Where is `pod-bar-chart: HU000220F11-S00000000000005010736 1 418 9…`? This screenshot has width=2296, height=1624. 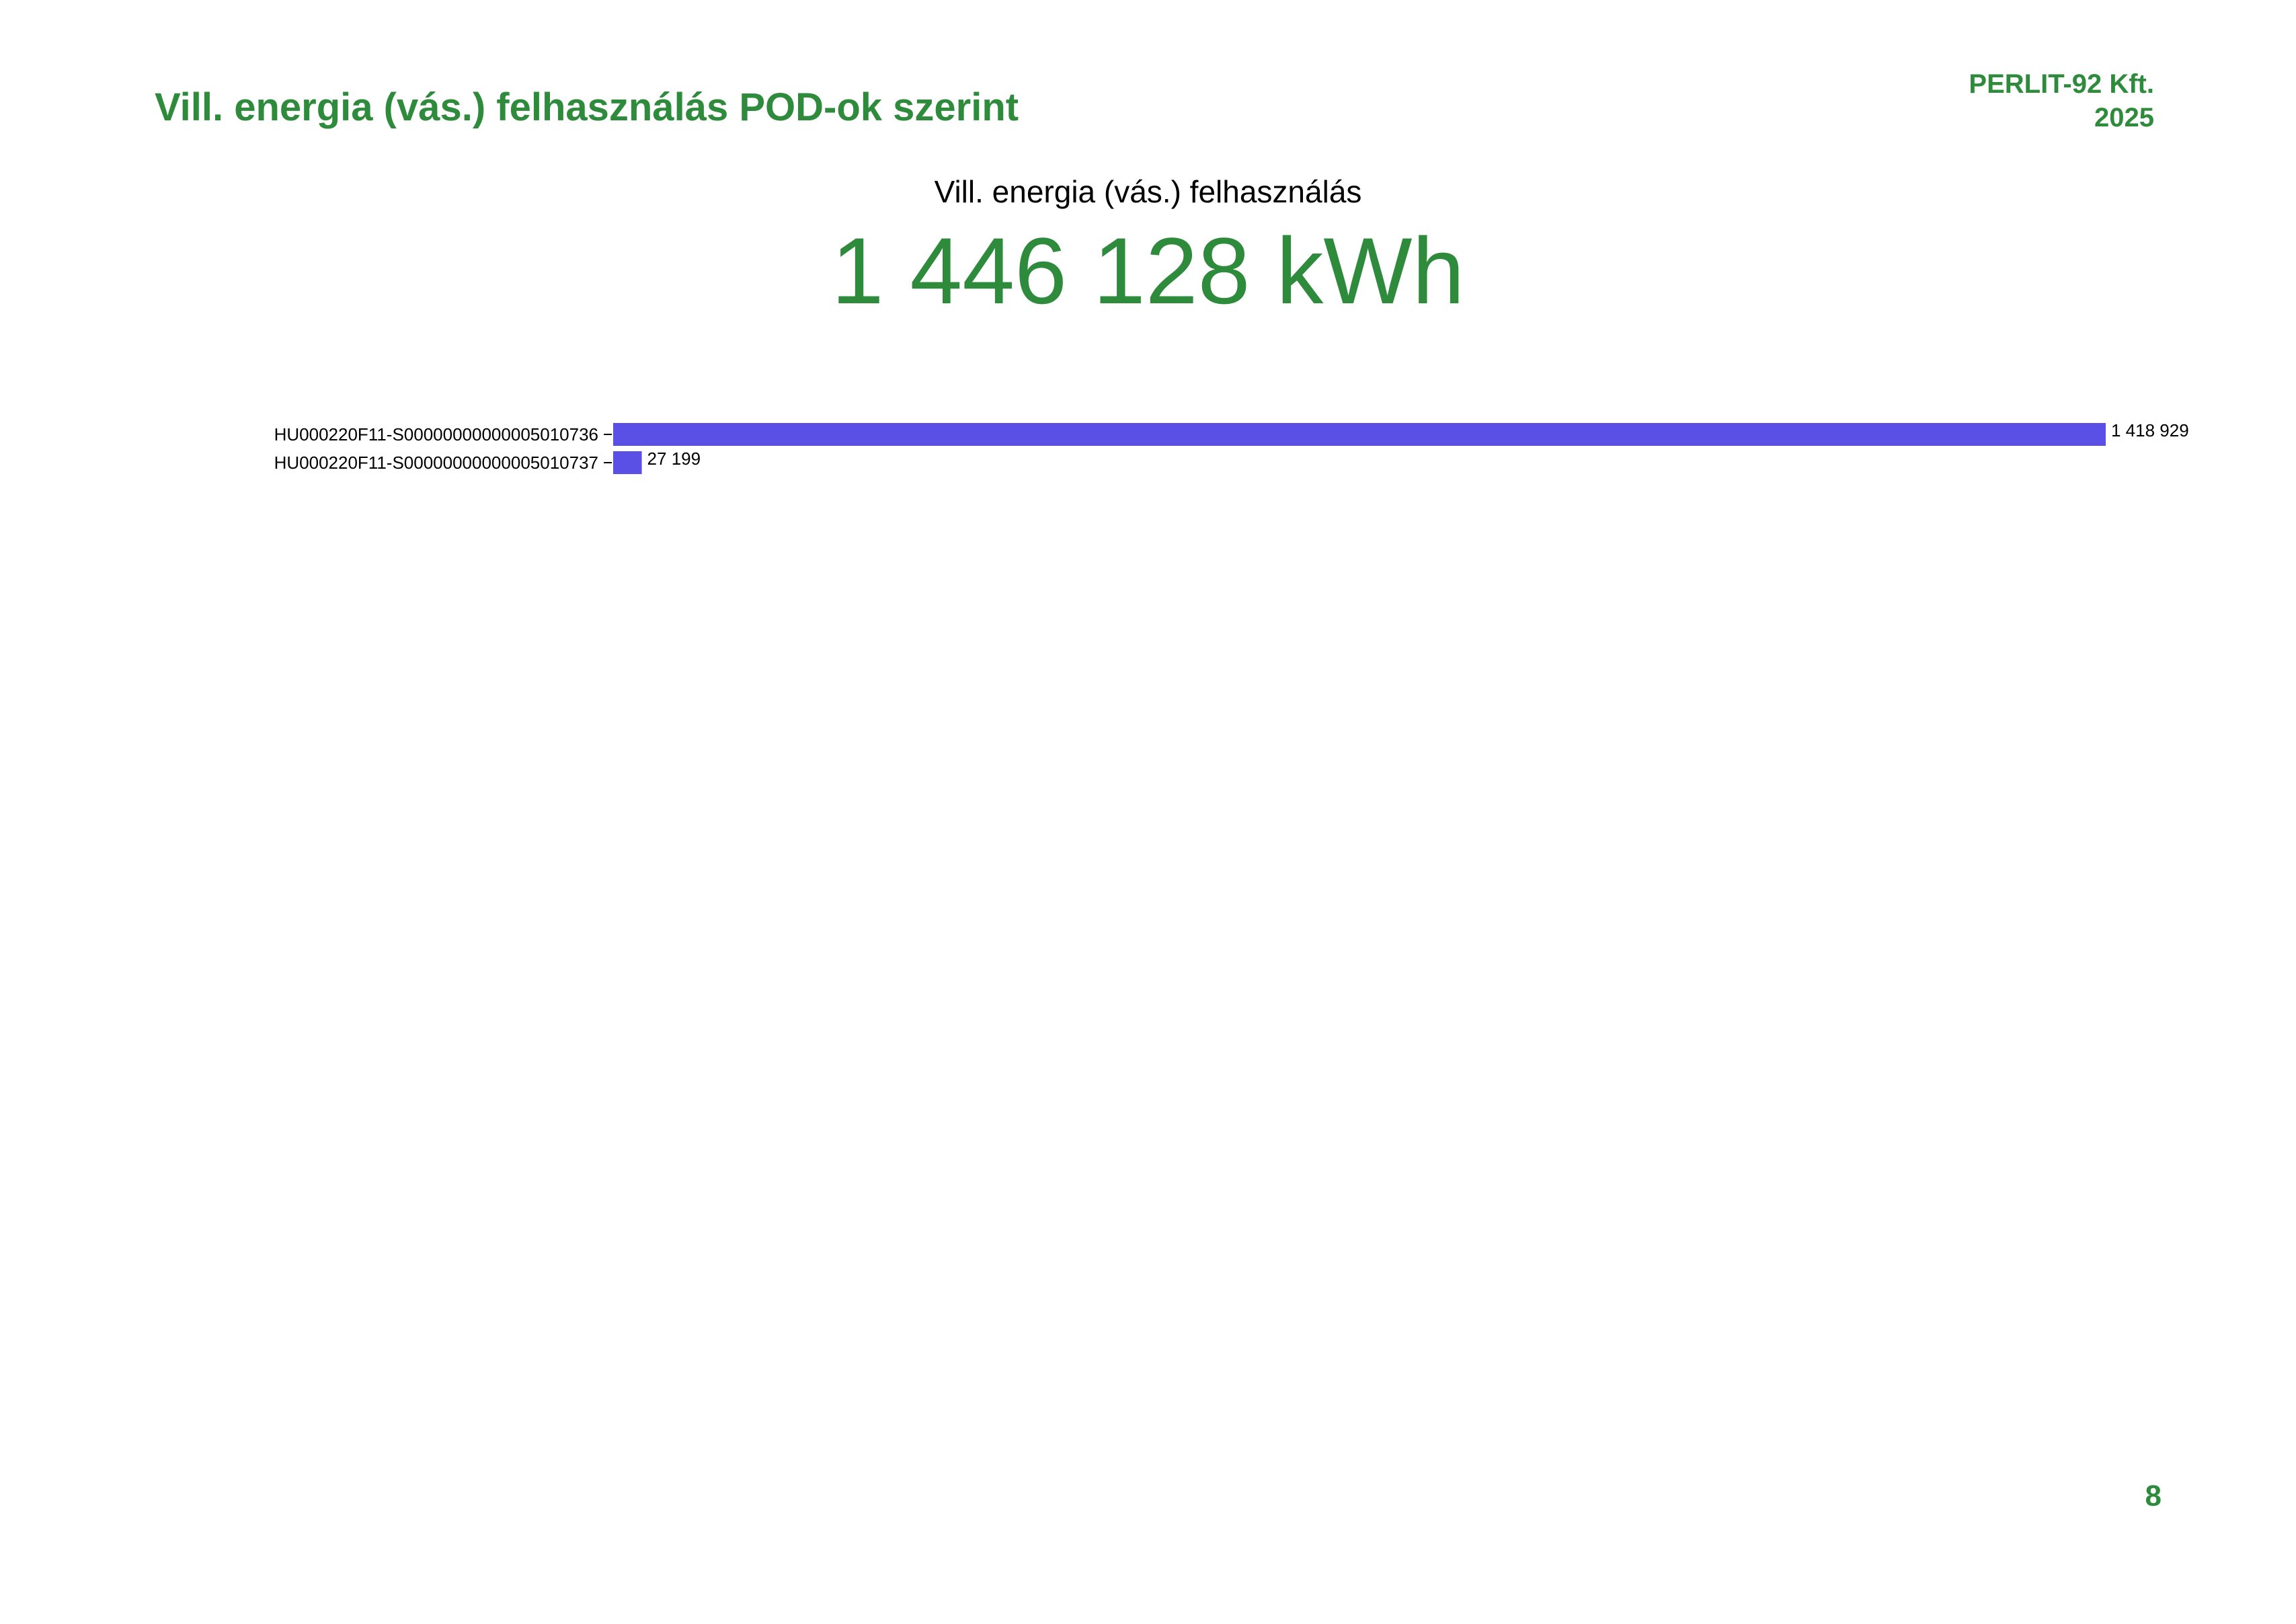
pod-bar-chart: HU000220F11-S00000000000005010736 1 418 9… is located at coordinates (1231, 447).